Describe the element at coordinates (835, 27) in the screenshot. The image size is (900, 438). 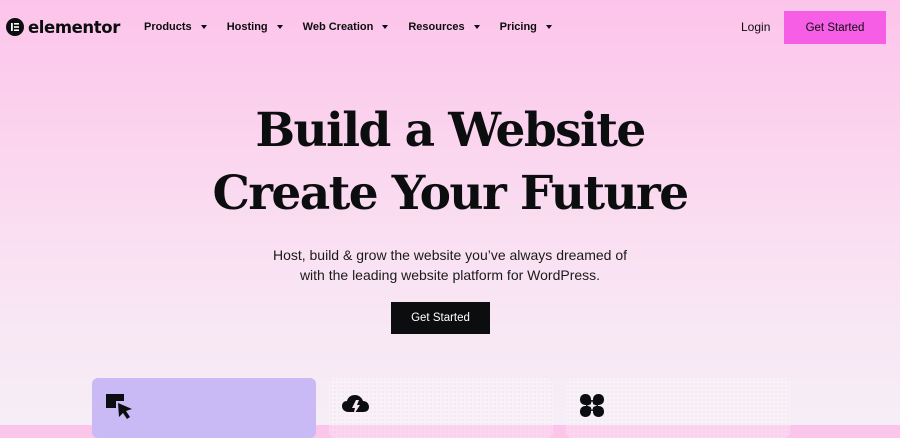
I see `header-get-started-button: Get Started` at that location.